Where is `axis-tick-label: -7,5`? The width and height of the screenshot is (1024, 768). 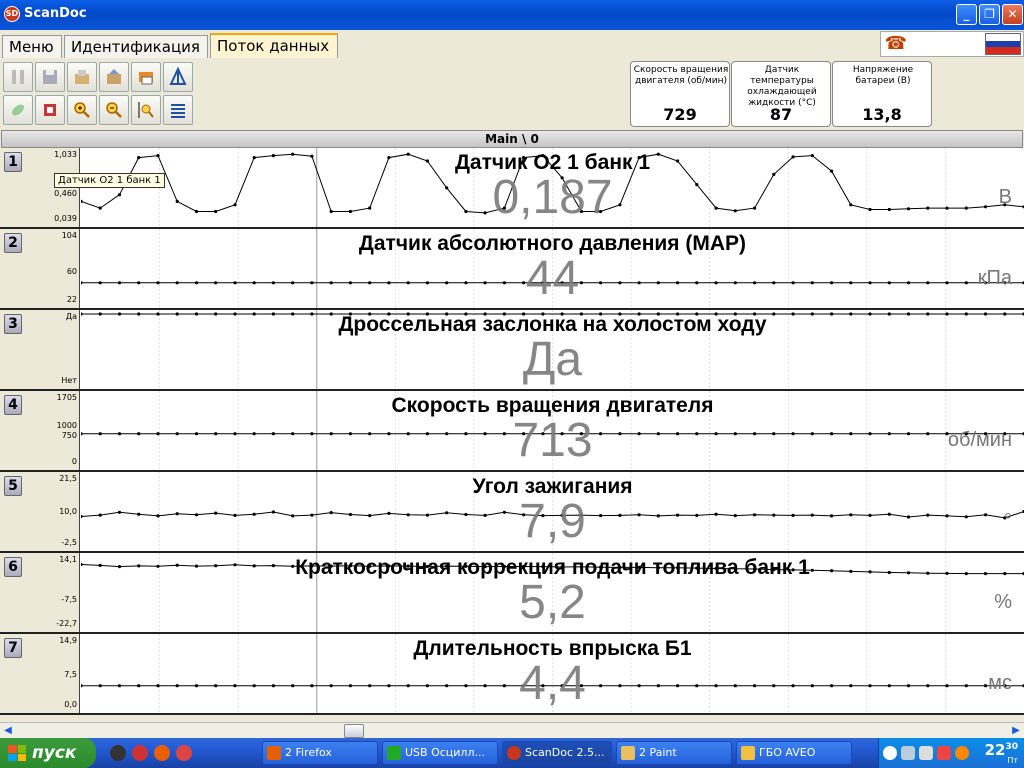
axis-tick-label: -7,5 is located at coordinates (69, 599).